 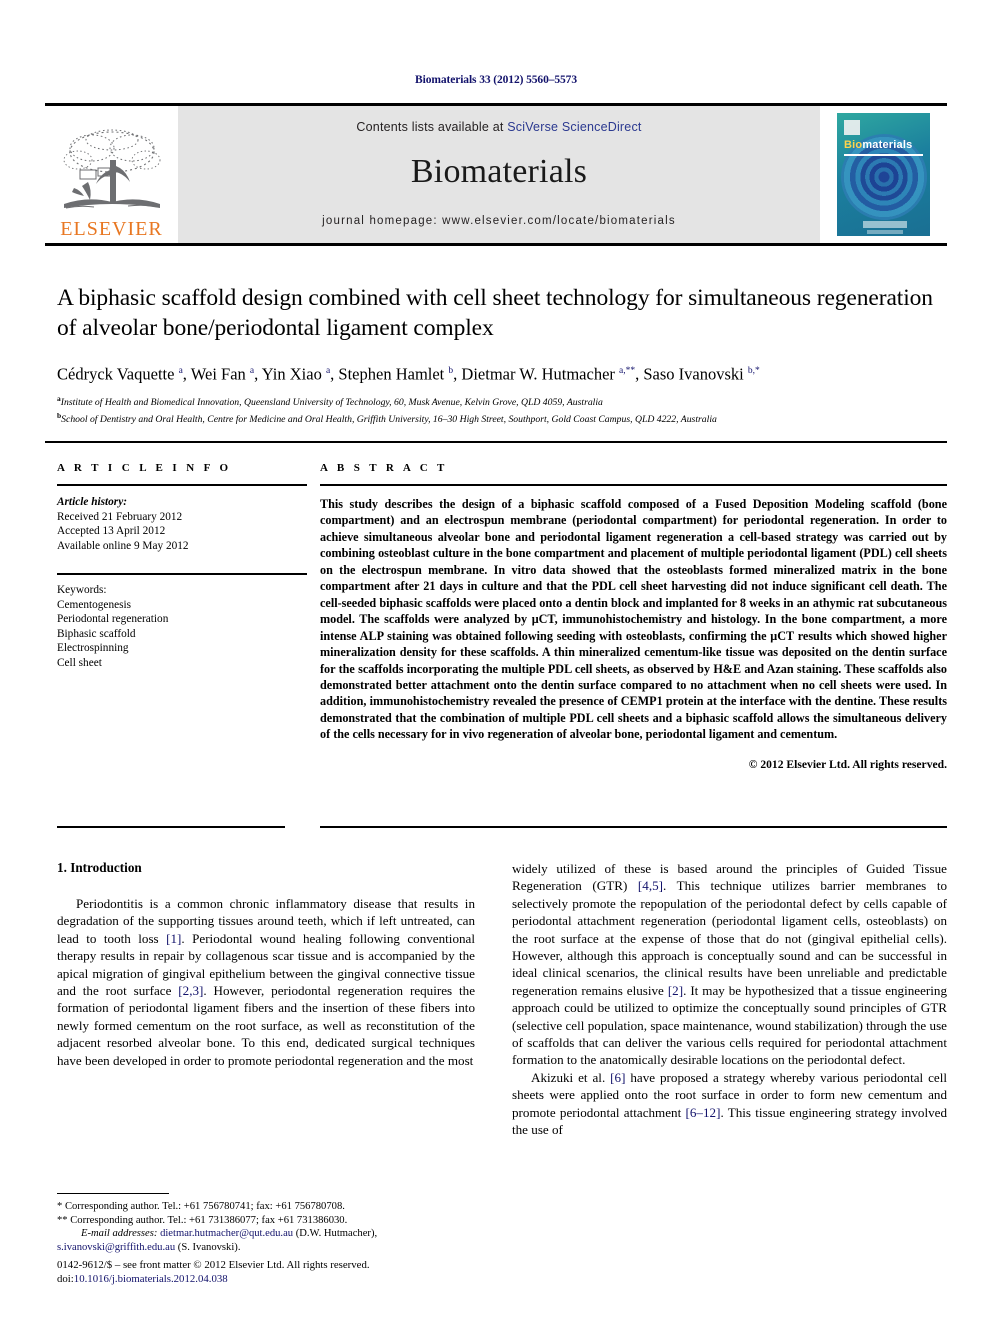 What do you see at coordinates (171, 827) in the screenshot?
I see `info-bottom-rule` at bounding box center [171, 827].